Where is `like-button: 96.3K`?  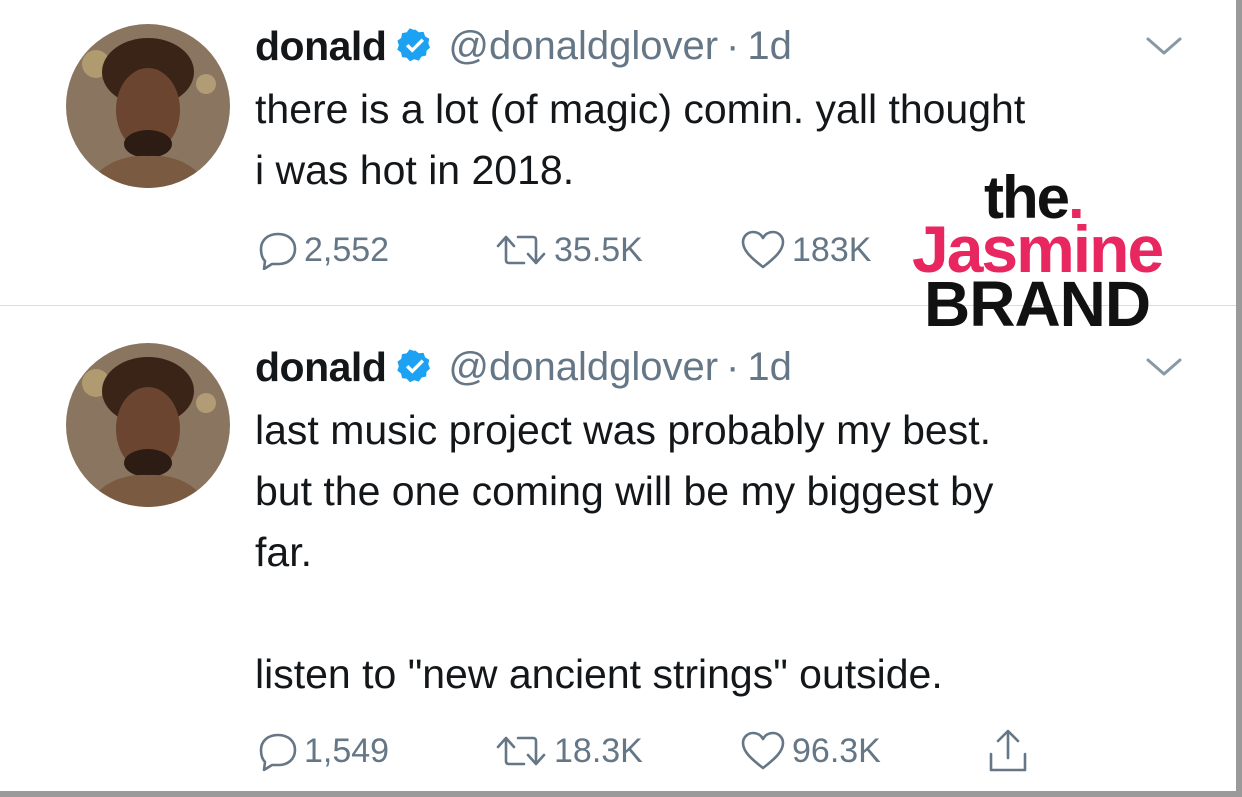 like-button: 96.3K is located at coordinates (810, 751).